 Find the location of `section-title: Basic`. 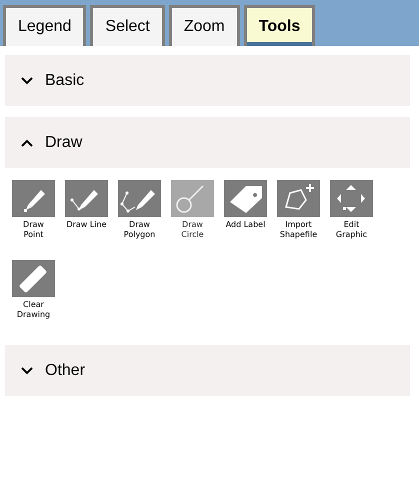

section-title: Basic is located at coordinates (64, 81).